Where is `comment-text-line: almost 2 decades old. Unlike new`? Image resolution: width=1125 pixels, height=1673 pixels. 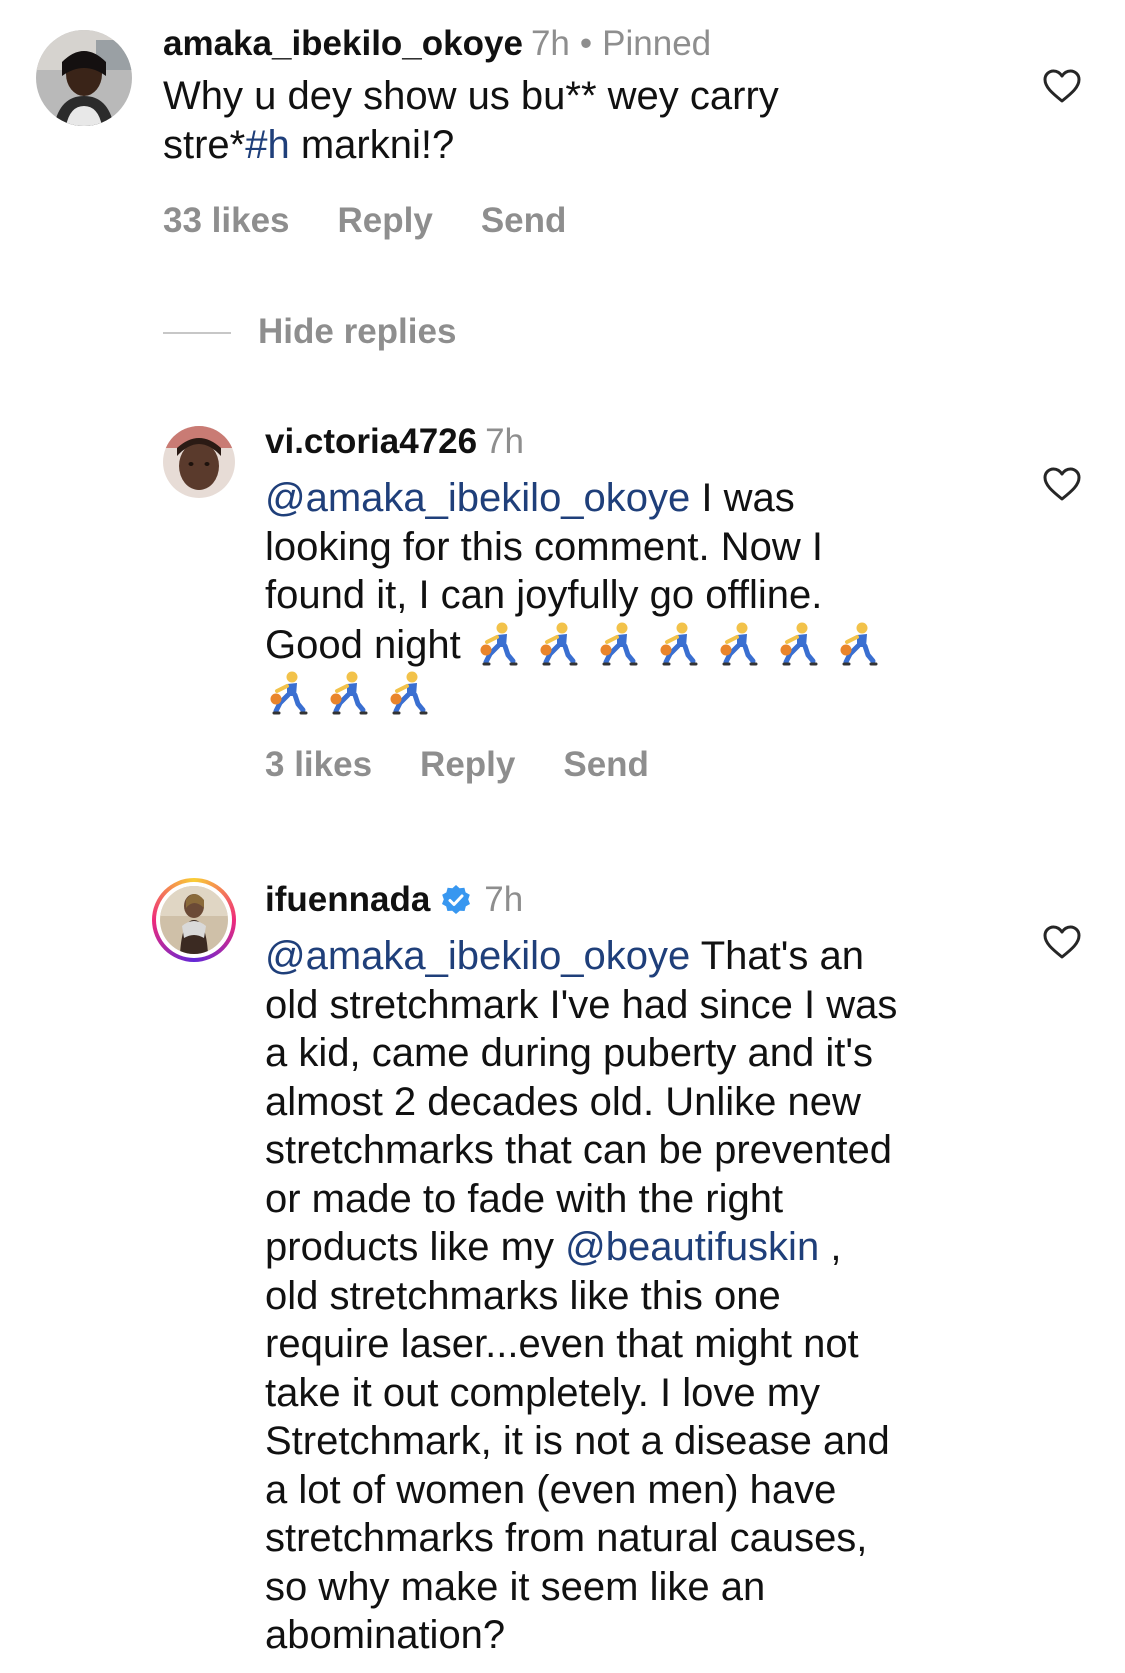
comment-text-line: almost 2 decades old. Unlike new is located at coordinates (563, 1101).